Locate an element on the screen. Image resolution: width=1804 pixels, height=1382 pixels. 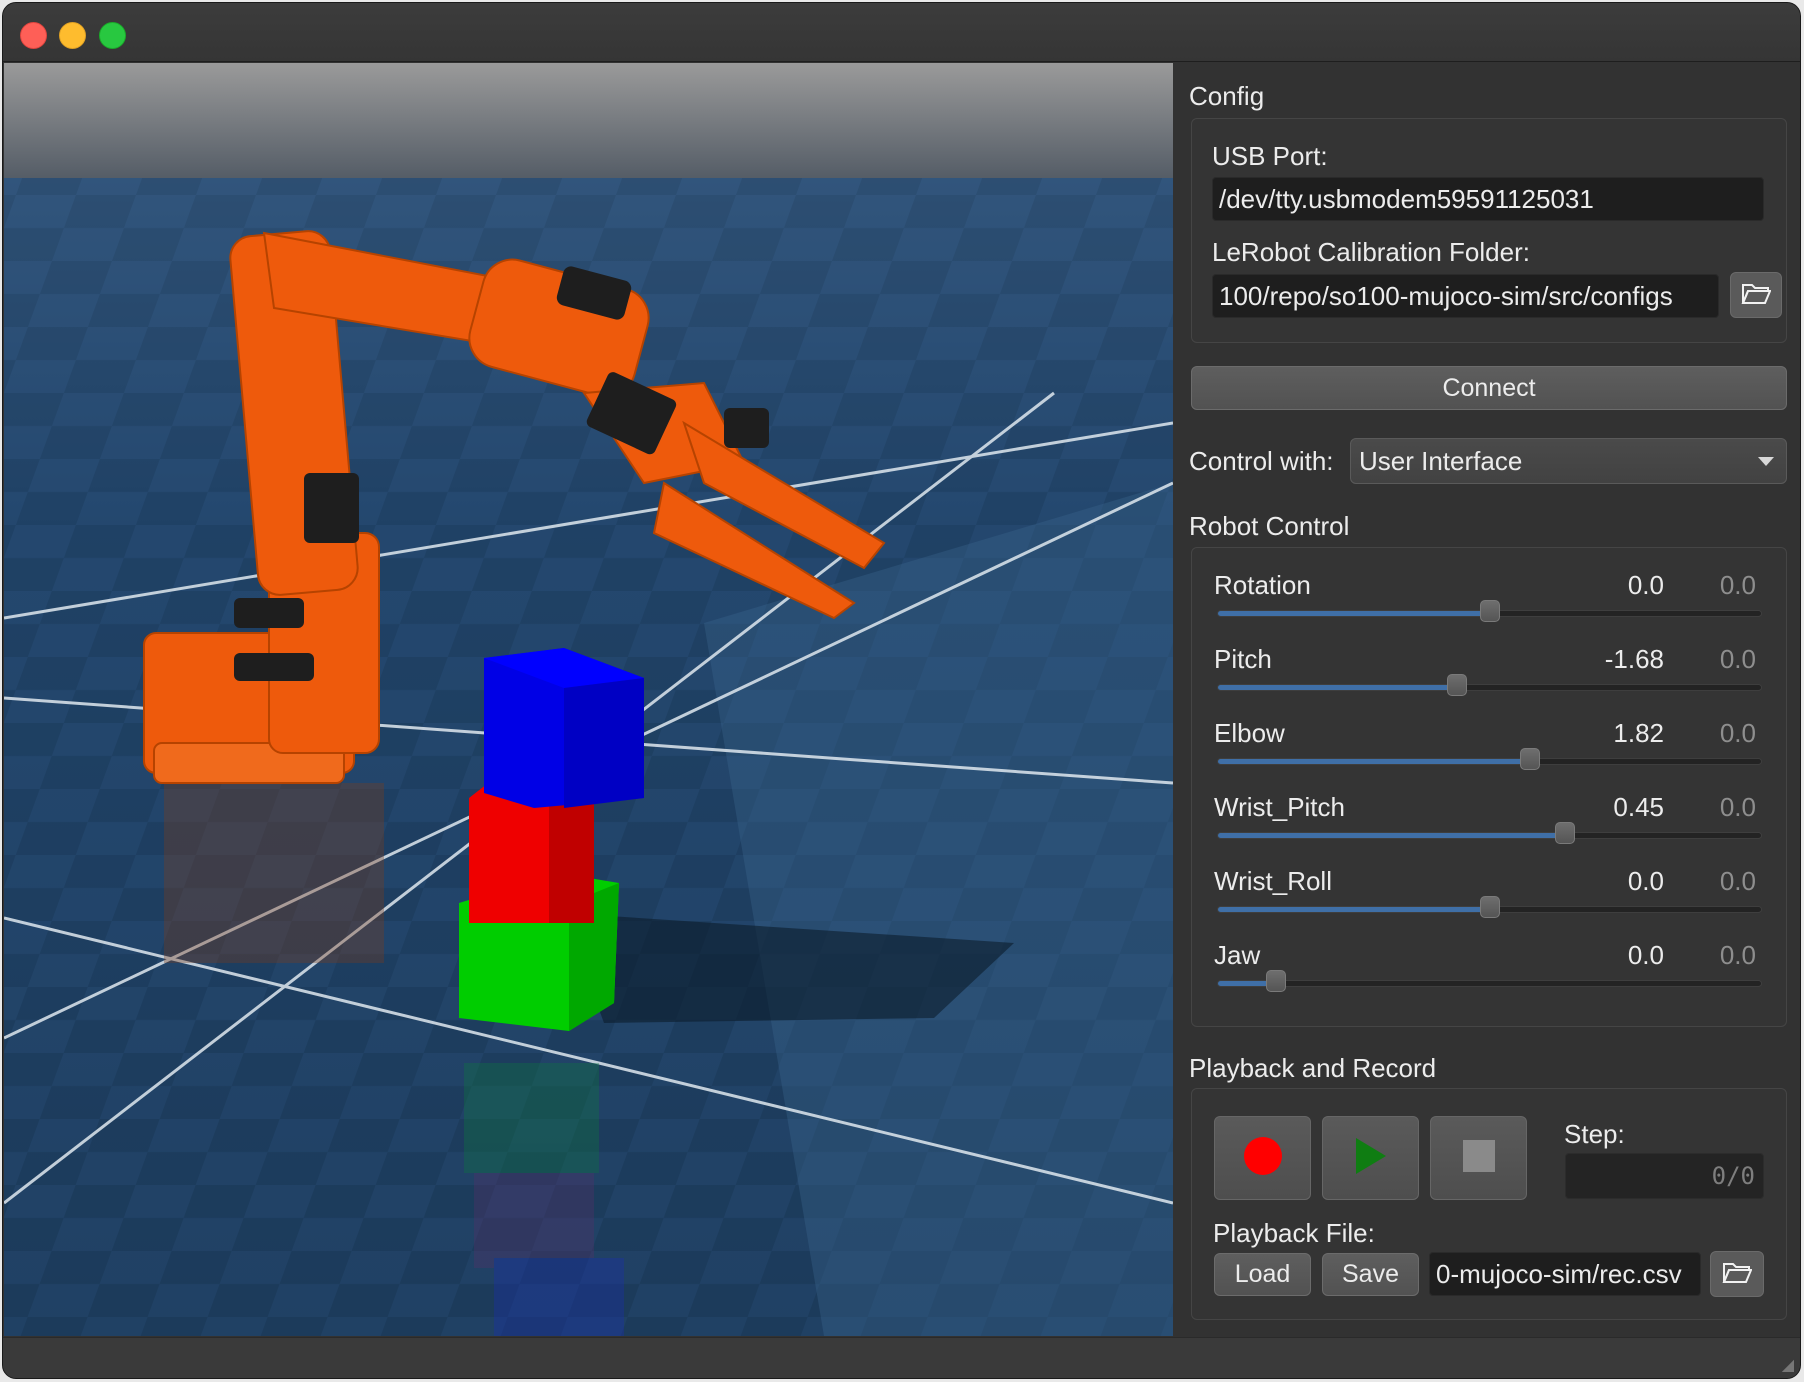
stop-icon is located at coordinates (1479, 1158).